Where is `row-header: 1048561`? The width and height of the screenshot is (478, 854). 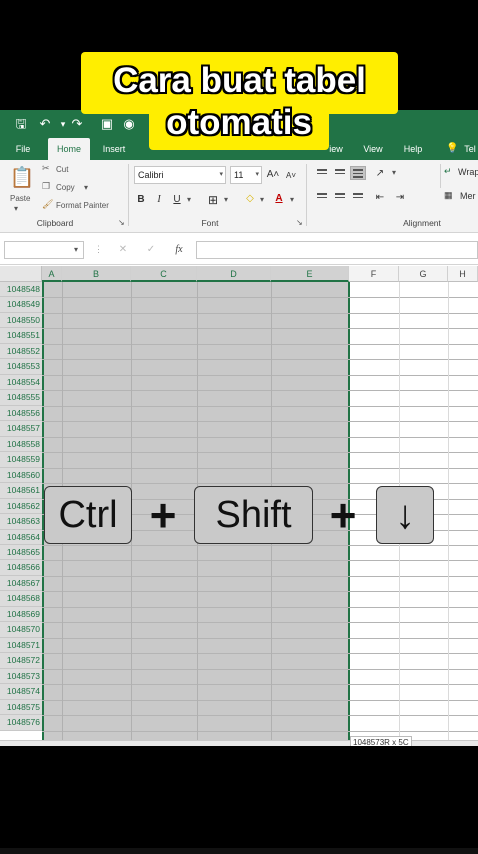 row-header: 1048561 is located at coordinates (21, 491).